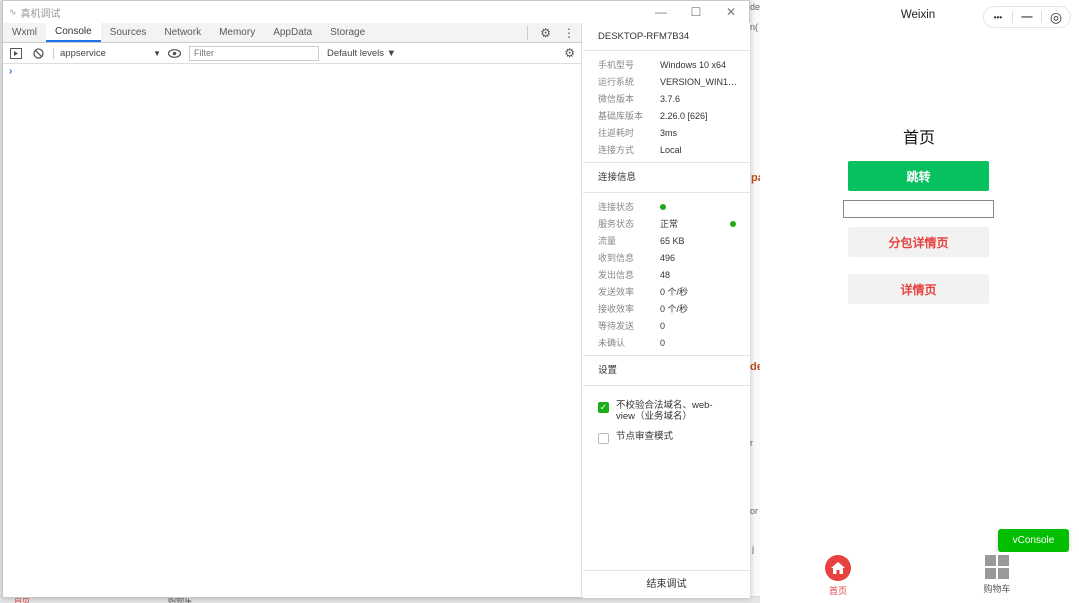  I want to click on console-settings-gear-icon: ⚙, so click(569, 53).